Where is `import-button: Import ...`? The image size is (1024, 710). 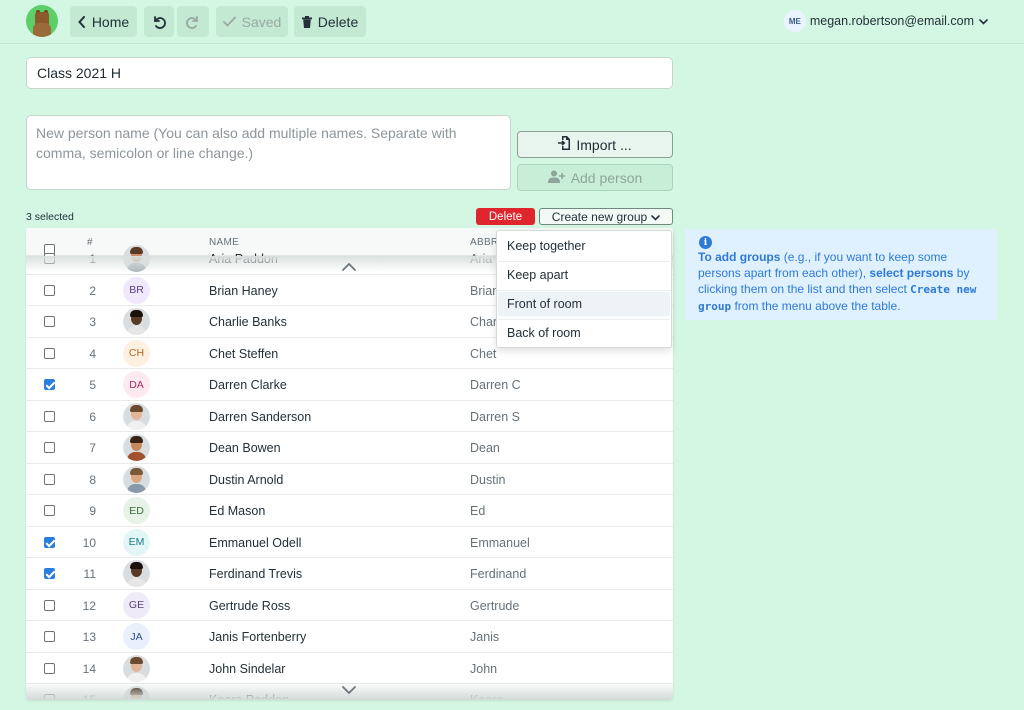
import-button: Import ... is located at coordinates (595, 144).